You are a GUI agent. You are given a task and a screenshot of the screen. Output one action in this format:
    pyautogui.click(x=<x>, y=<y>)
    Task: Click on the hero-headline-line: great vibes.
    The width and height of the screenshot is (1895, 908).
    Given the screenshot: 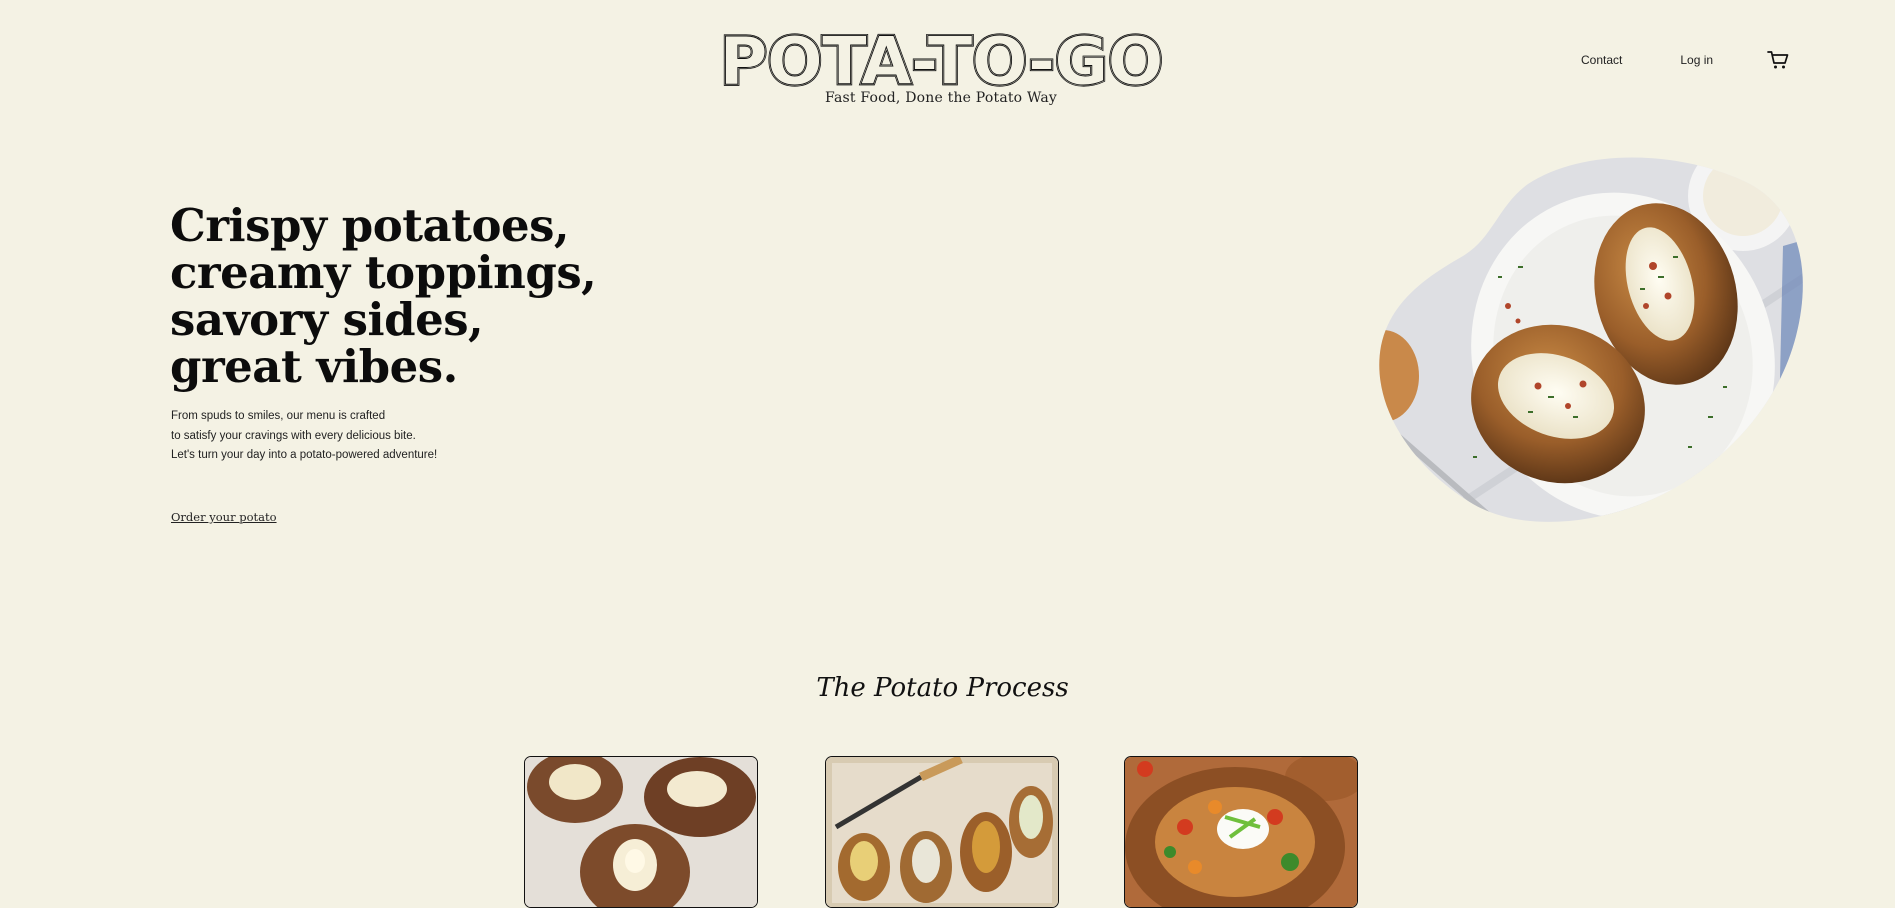 What is the action you would take?
    pyautogui.click(x=314, y=366)
    